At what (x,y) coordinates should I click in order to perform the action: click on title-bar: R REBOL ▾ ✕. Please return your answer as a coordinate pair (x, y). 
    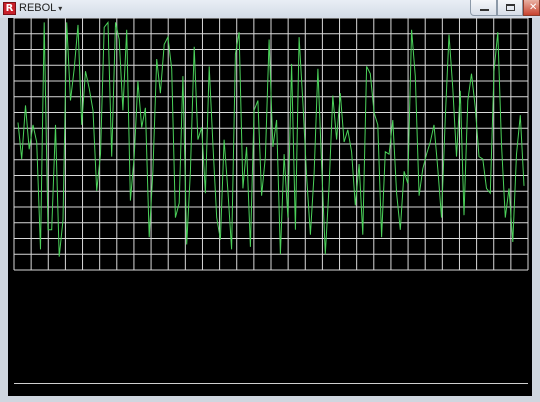
    Looking at the image, I should click on (270, 9).